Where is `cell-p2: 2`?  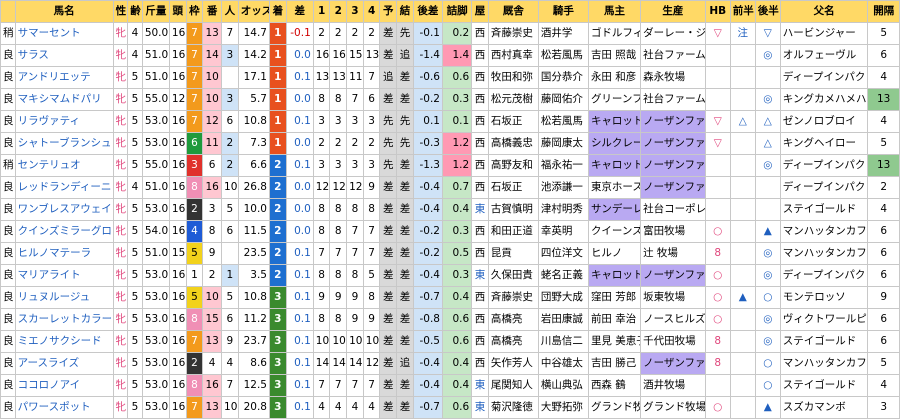 cell-p2: 2 is located at coordinates (338, 143).